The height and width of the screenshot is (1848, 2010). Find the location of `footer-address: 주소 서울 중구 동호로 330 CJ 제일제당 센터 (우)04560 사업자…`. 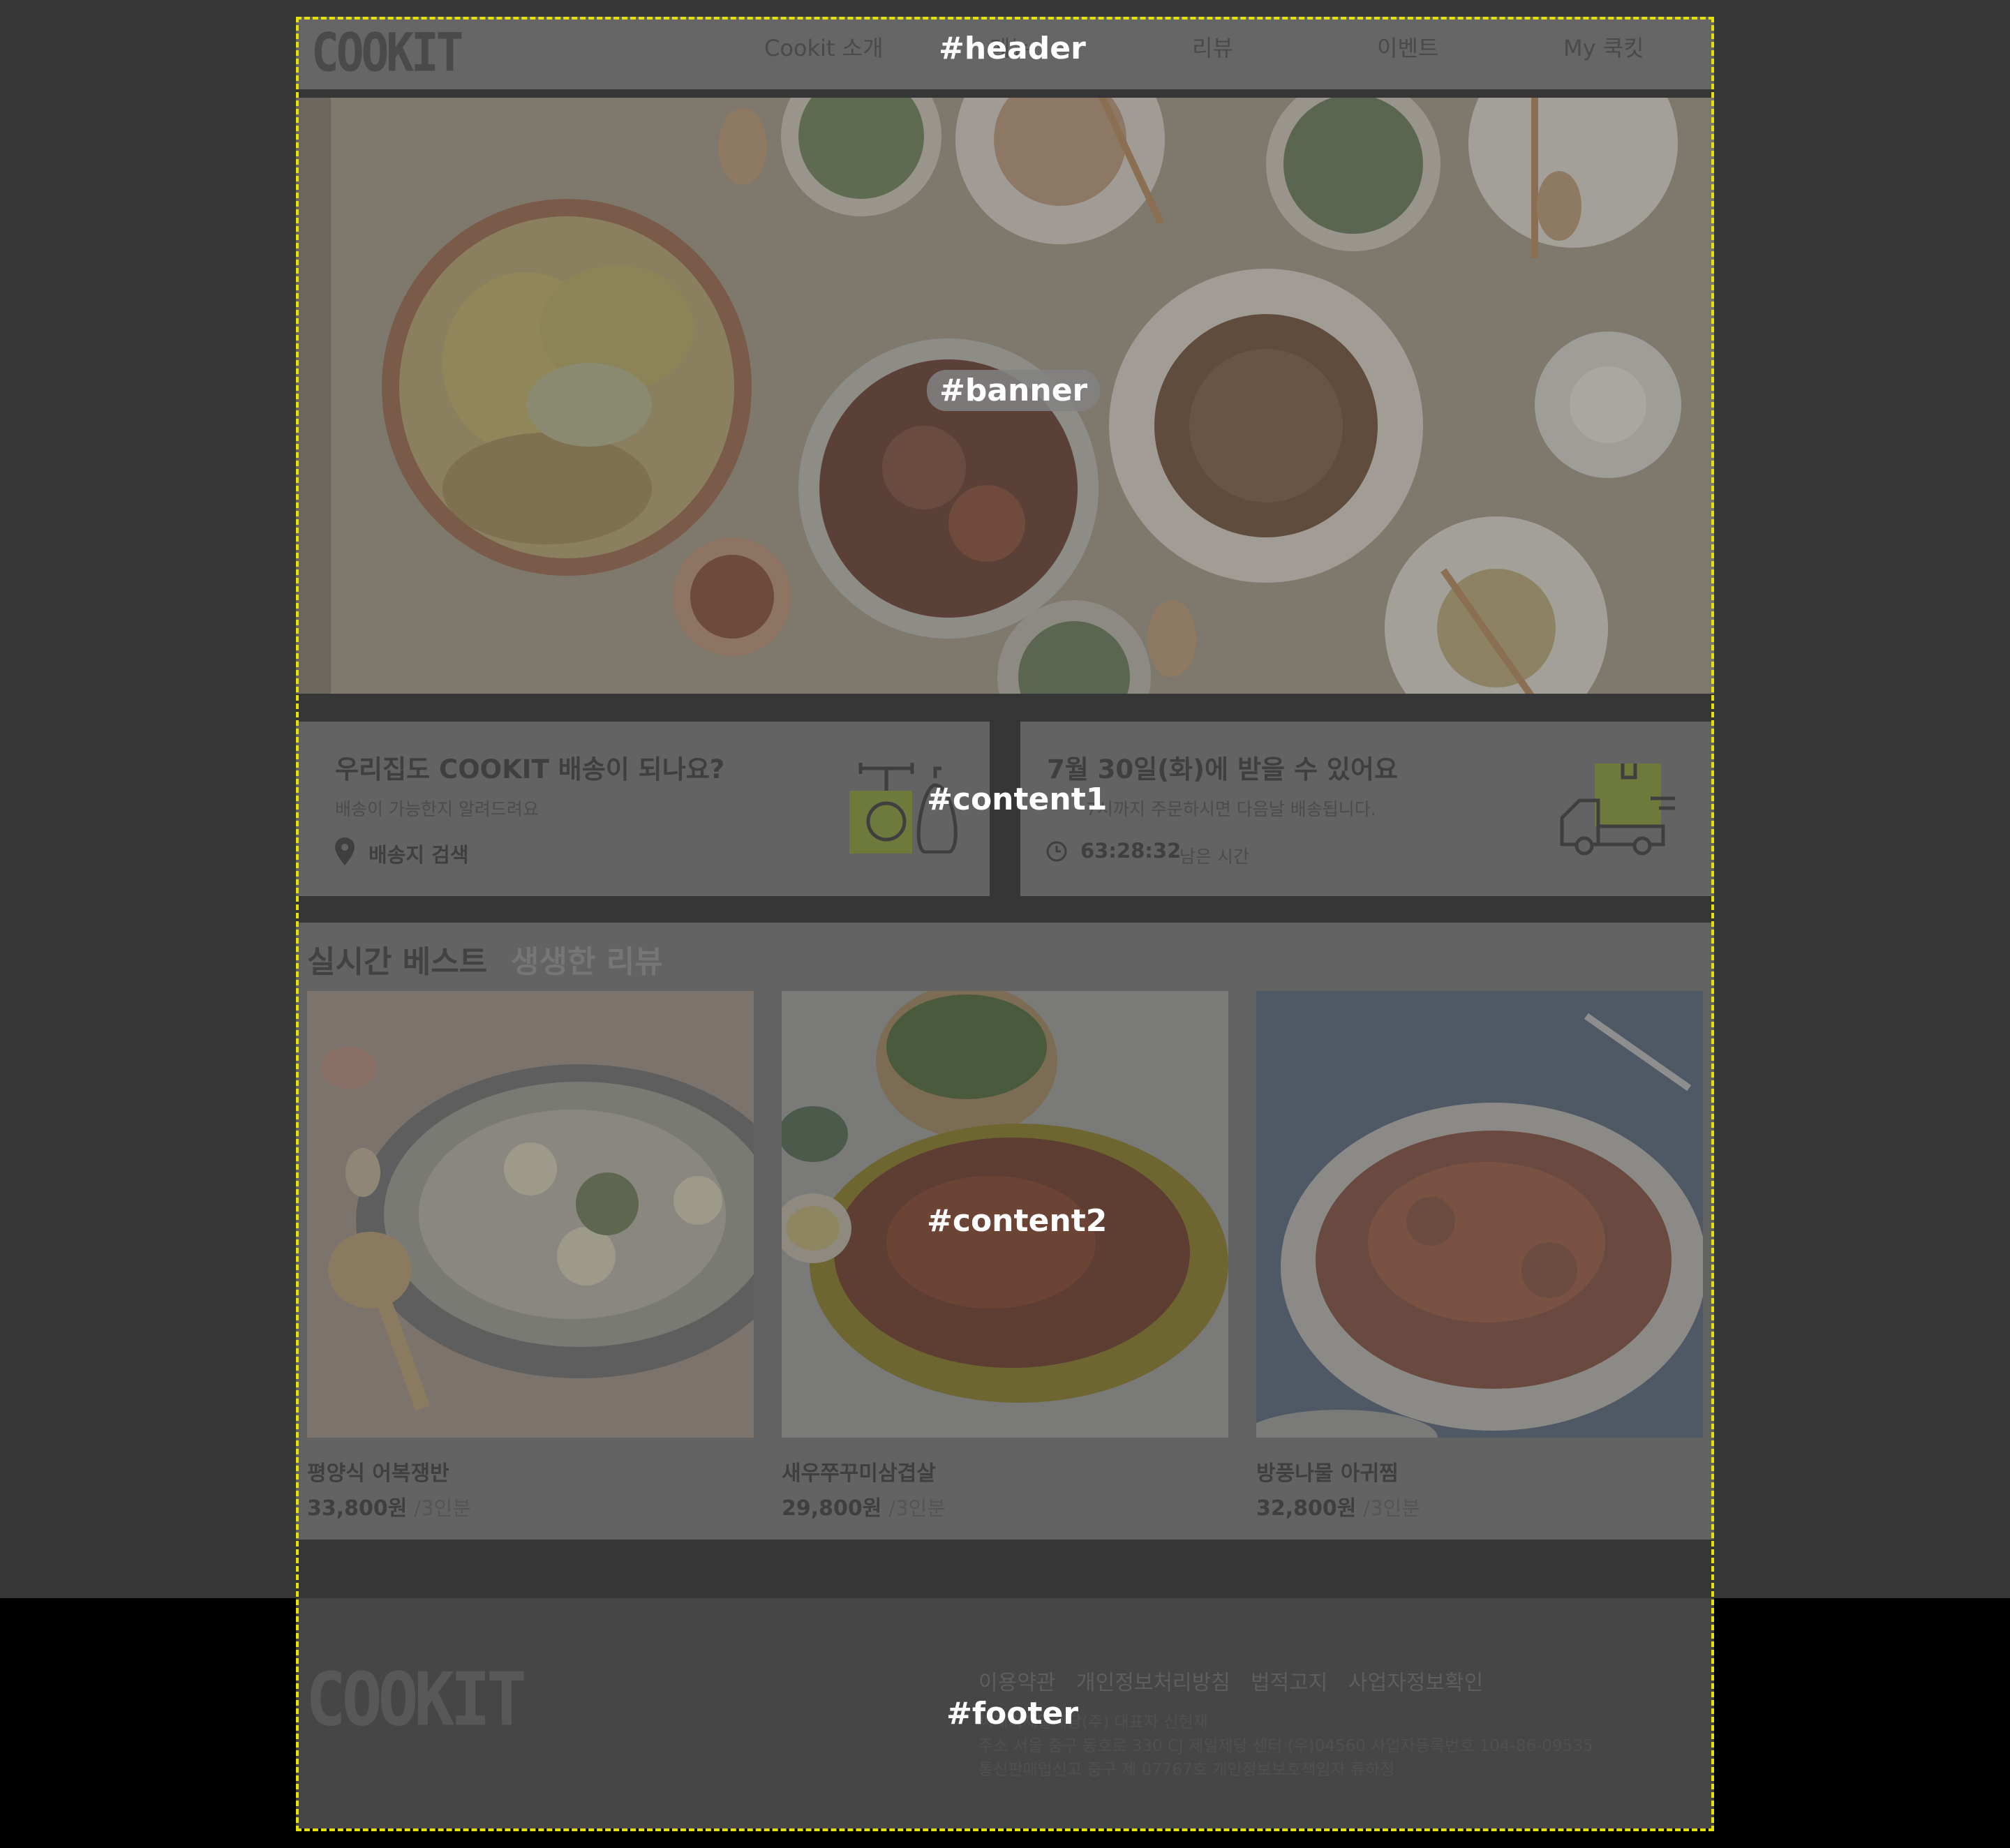

footer-address: 주소 서울 중구 동호로 330 CJ 제일제당 센터 (우)04560 사업자… is located at coordinates (1285, 1746).